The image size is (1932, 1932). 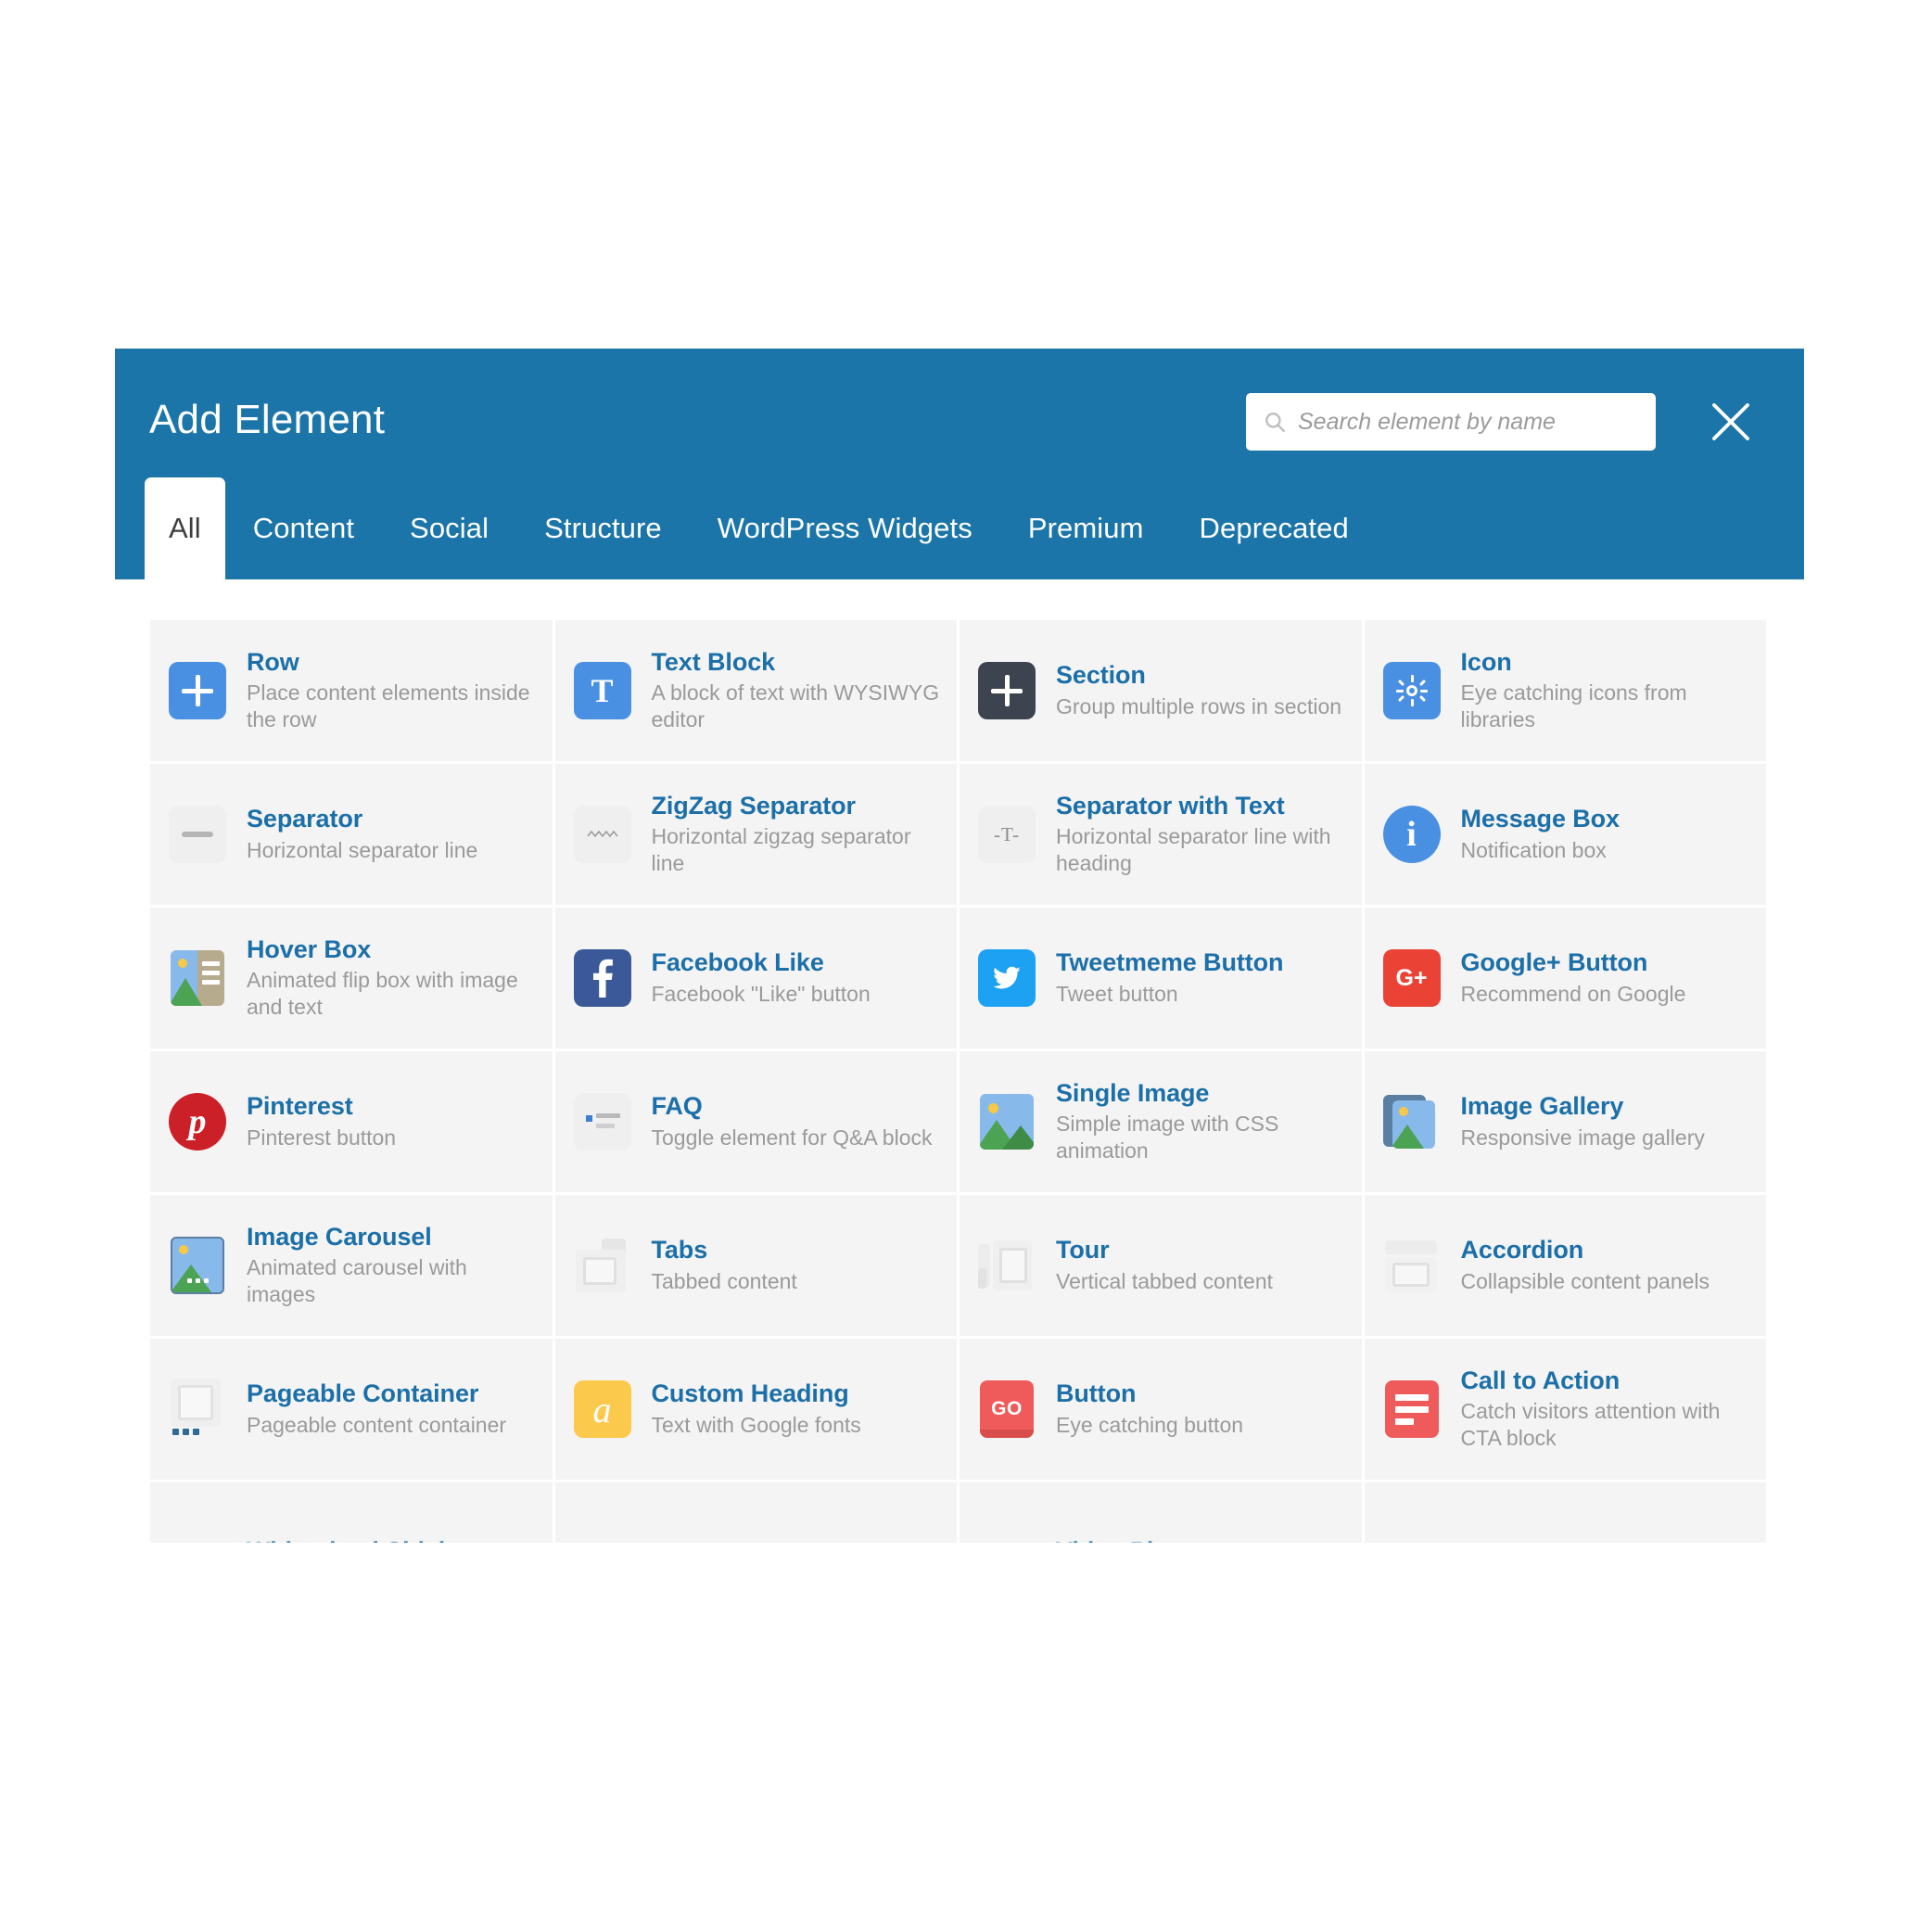 What do you see at coordinates (1275, 422) in the screenshot?
I see `search-icon` at bounding box center [1275, 422].